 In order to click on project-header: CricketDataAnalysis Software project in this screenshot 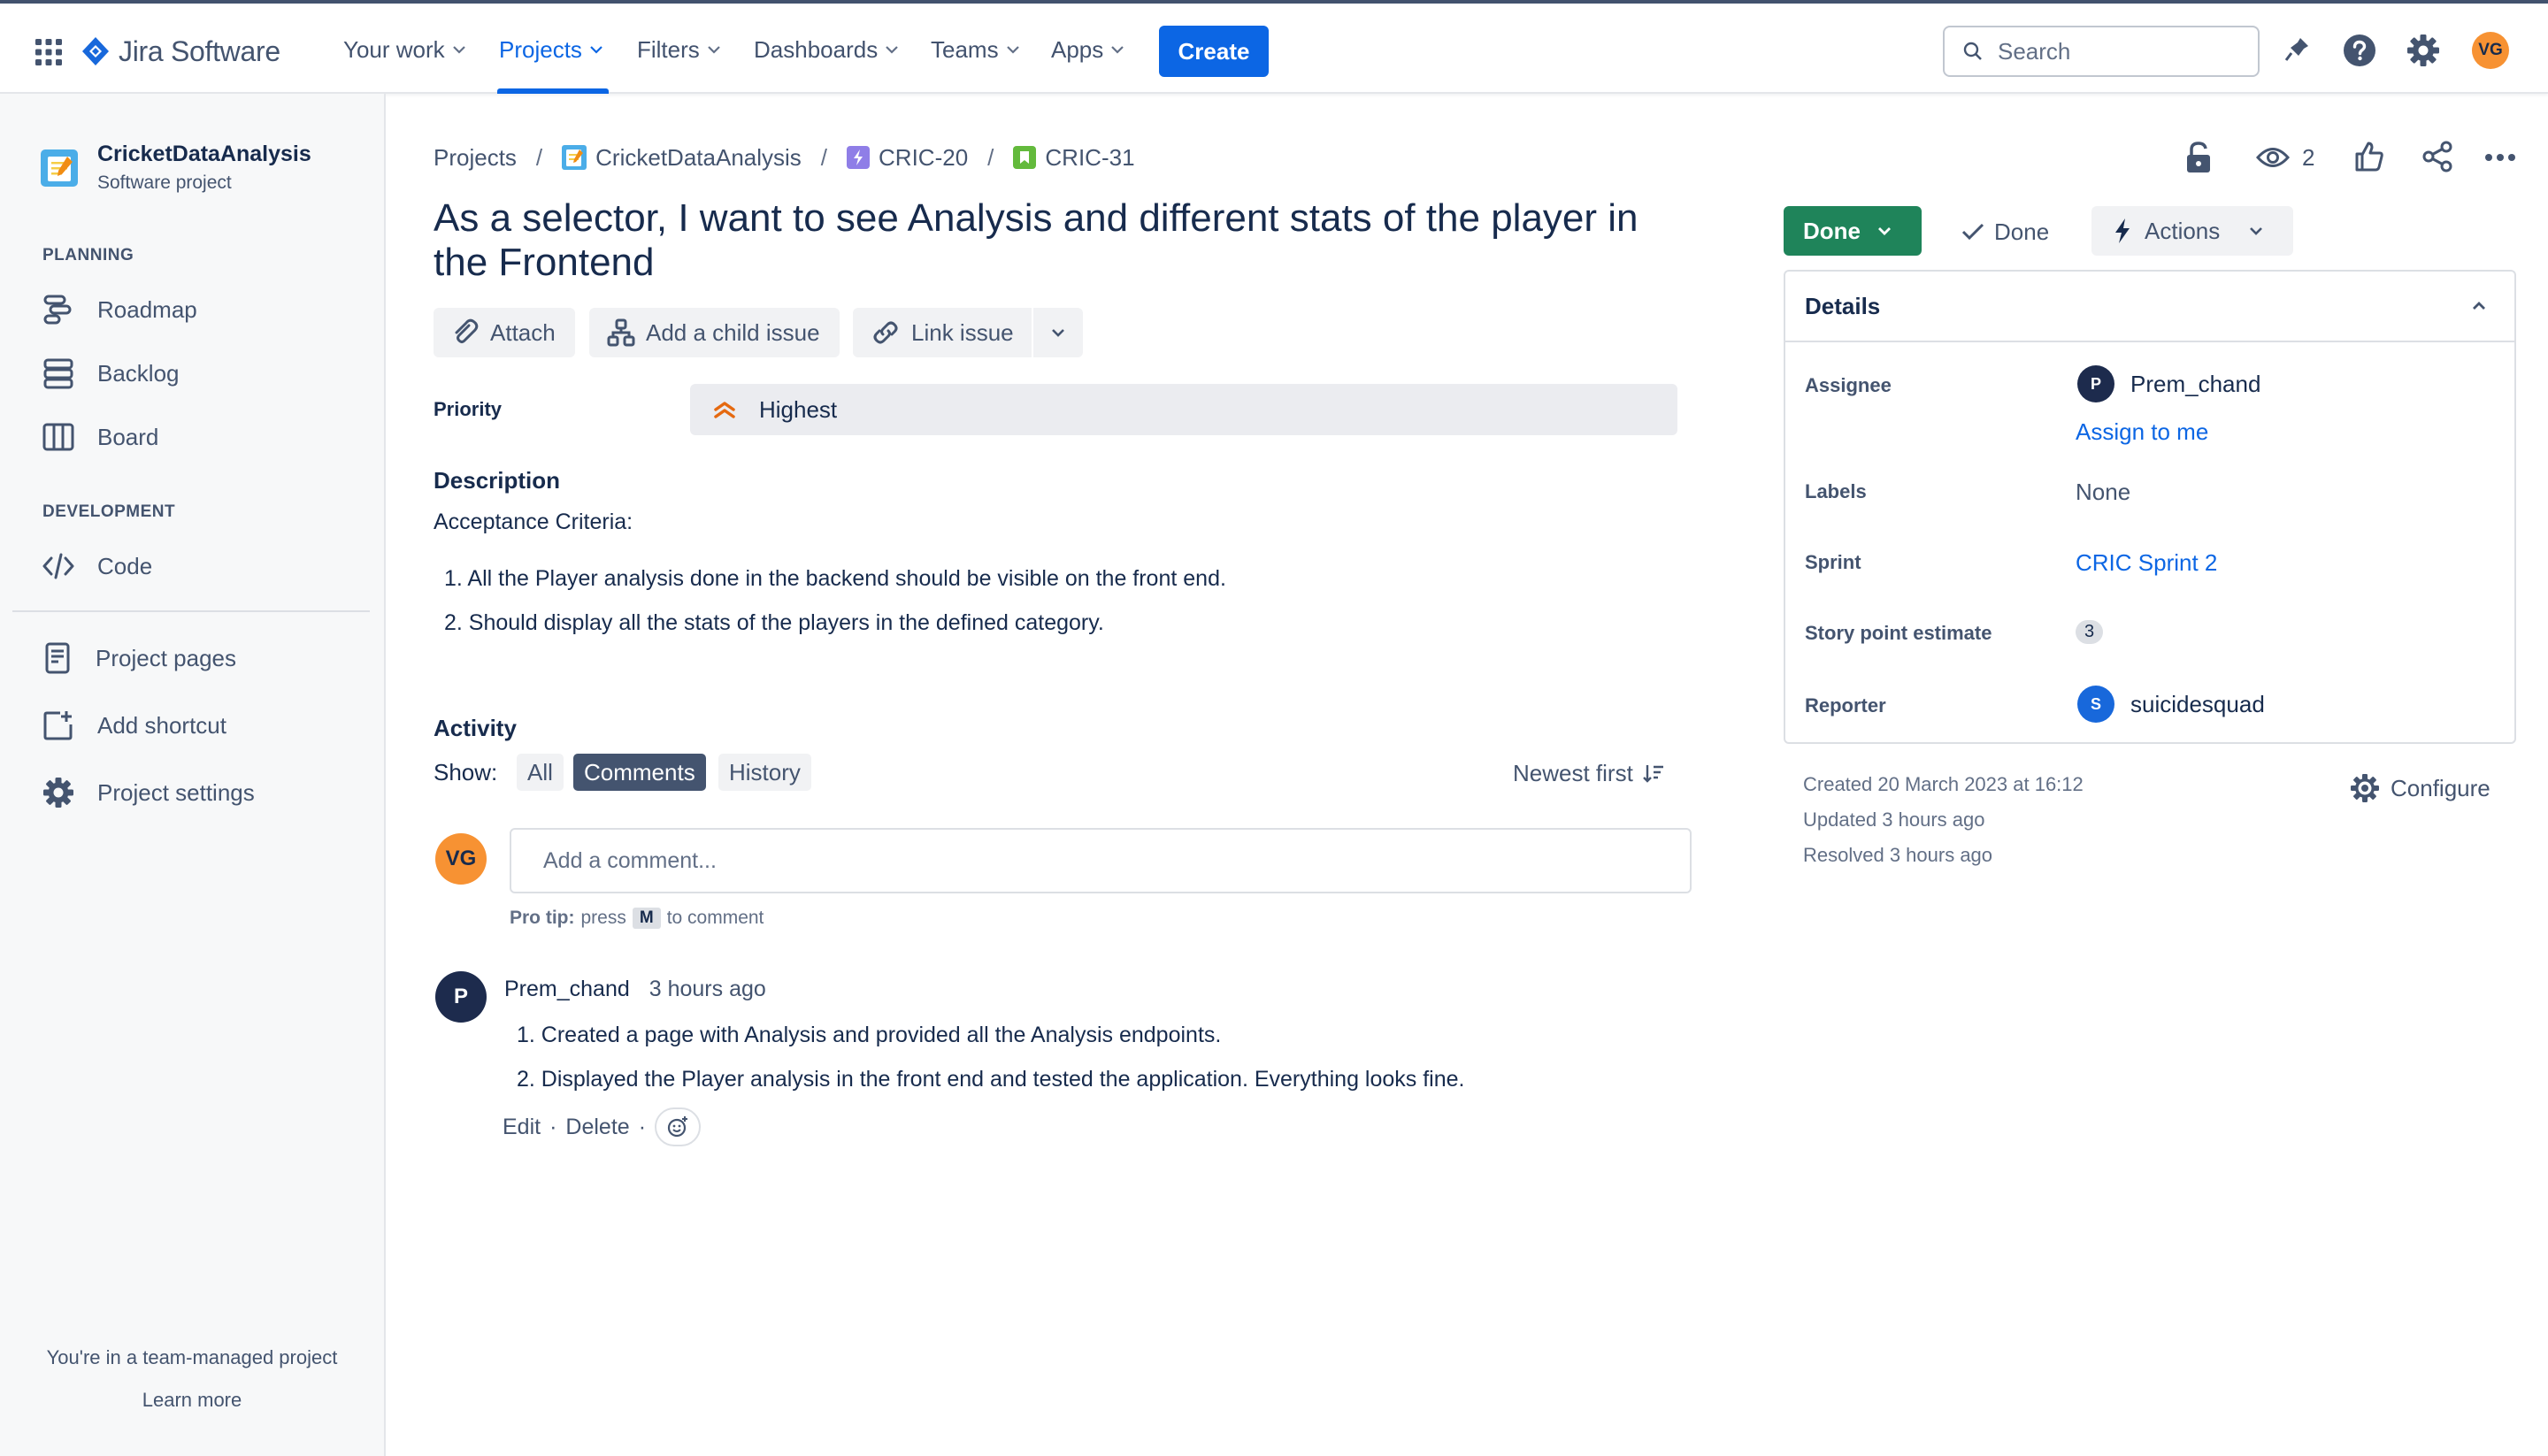, I will do `click(176, 168)`.